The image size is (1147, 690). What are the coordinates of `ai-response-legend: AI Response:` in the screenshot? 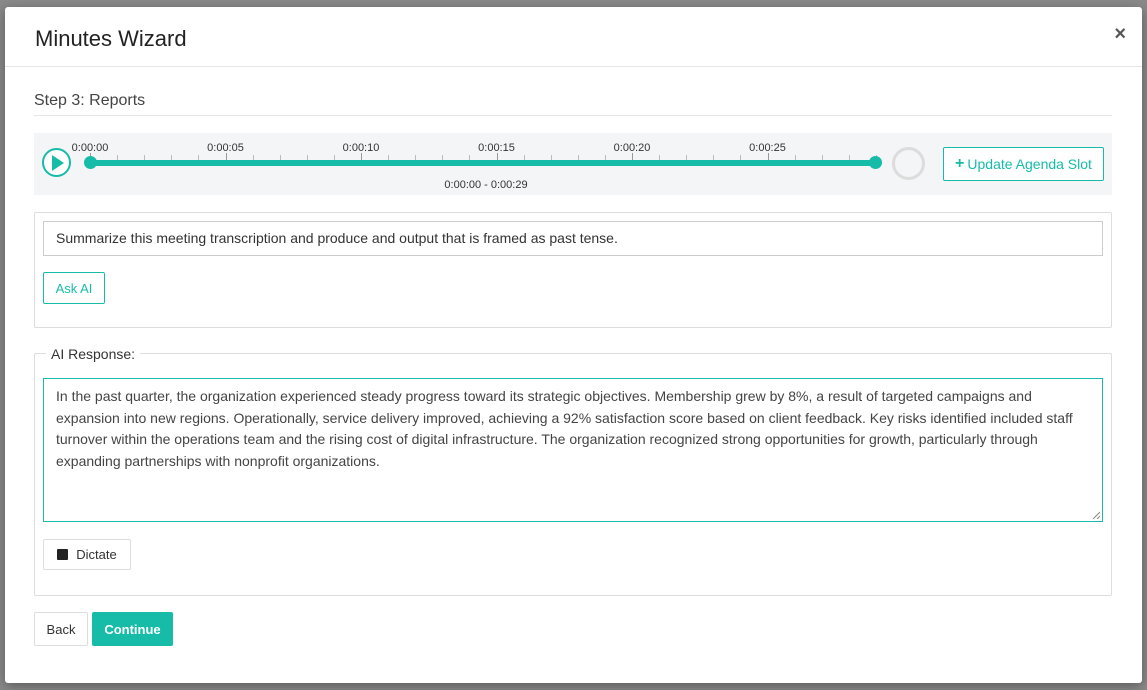 It's located at (93, 354).